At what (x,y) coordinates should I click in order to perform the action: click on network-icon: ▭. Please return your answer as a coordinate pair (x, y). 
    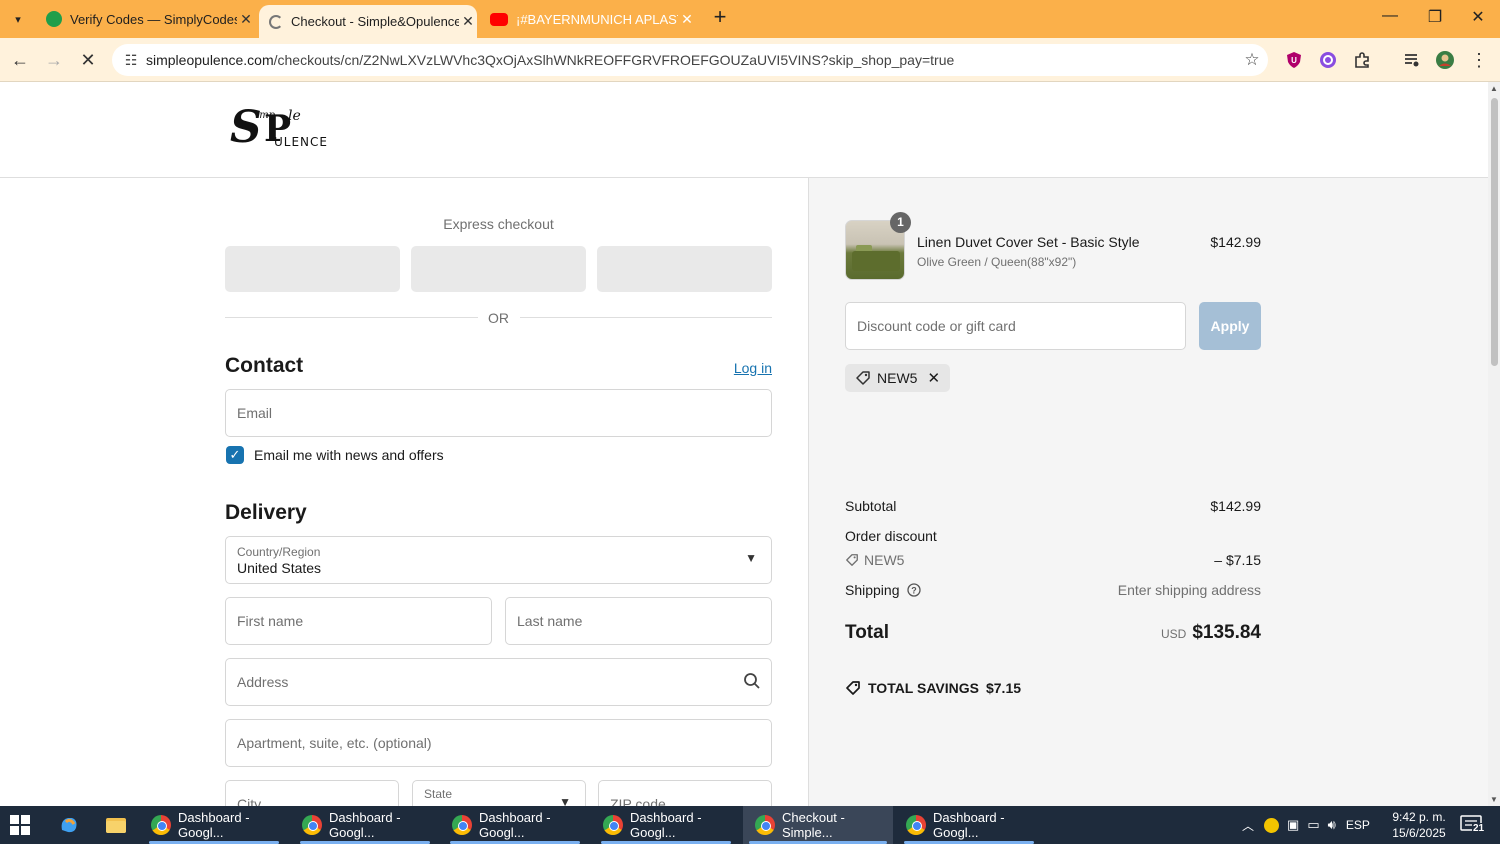
    Looking at the image, I should click on (1313, 825).